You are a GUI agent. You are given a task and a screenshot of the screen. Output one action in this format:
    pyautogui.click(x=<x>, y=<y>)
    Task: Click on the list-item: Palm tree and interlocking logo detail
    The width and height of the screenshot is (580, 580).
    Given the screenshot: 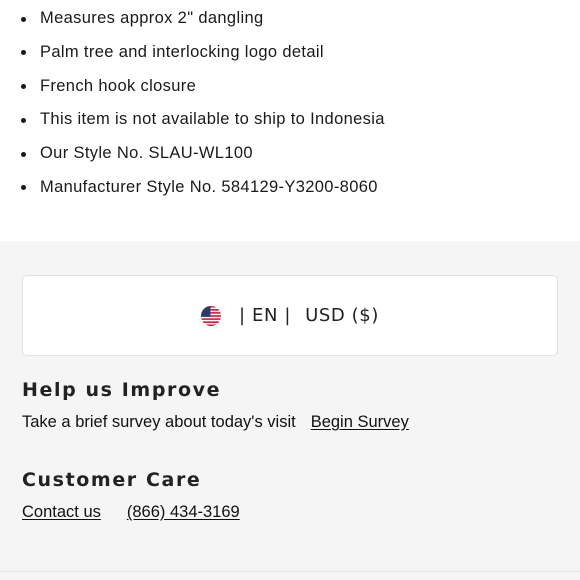 What is the action you would take?
    pyautogui.click(x=290, y=53)
    